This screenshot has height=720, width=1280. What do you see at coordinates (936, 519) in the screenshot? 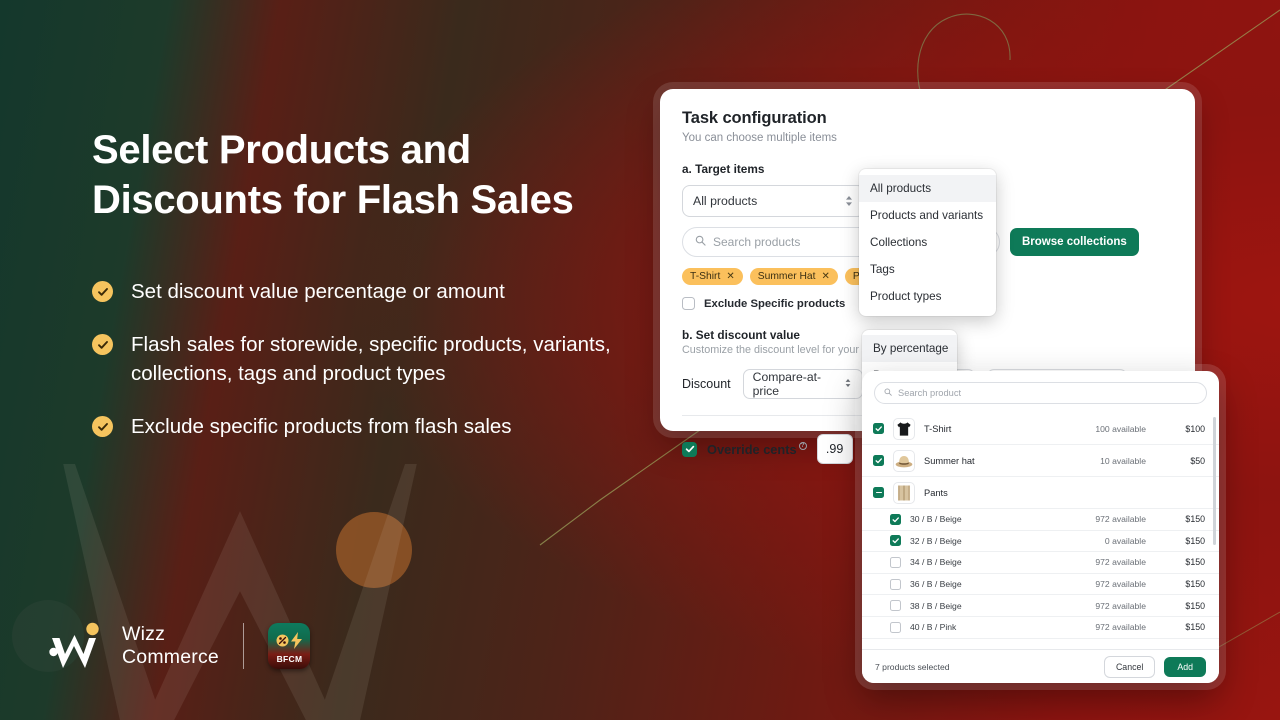
I see `row-variant-name: 30 / B / Beige` at bounding box center [936, 519].